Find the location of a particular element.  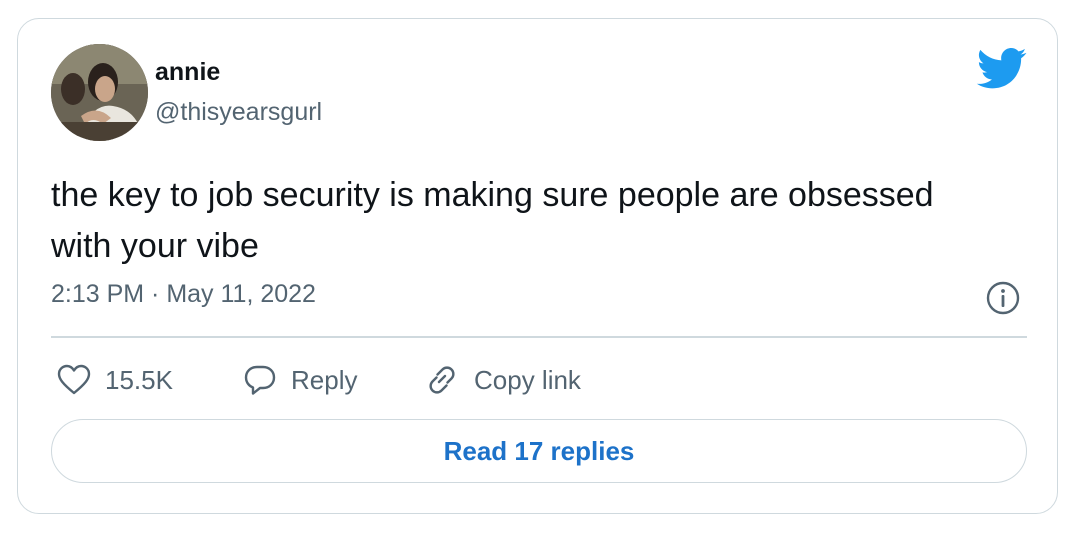

read-replies-label: Read 17 replies is located at coordinates (539, 450).